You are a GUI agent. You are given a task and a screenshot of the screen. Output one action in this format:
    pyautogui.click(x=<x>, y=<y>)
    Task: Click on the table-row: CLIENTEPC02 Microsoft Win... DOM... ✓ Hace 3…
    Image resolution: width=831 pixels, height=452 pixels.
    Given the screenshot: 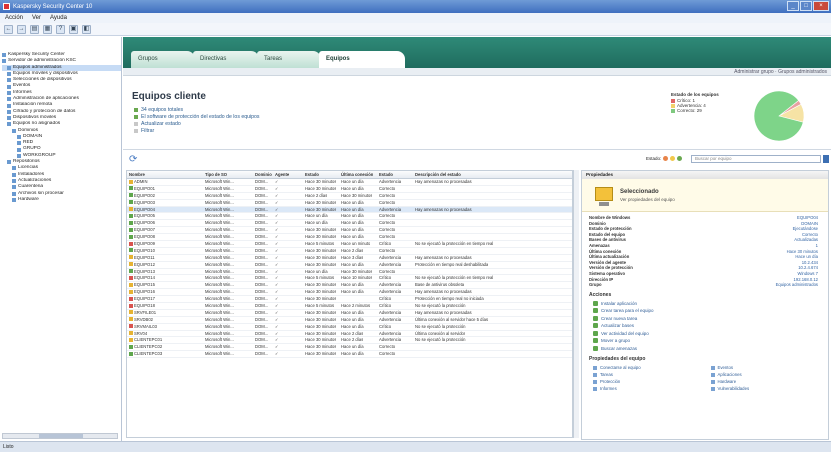 What is the action you would take?
    pyautogui.click(x=349, y=348)
    